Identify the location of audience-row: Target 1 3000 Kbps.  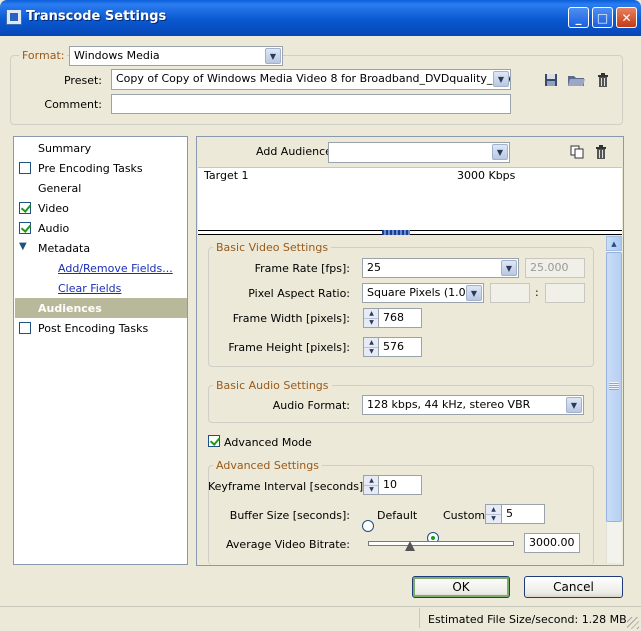
(410, 175).